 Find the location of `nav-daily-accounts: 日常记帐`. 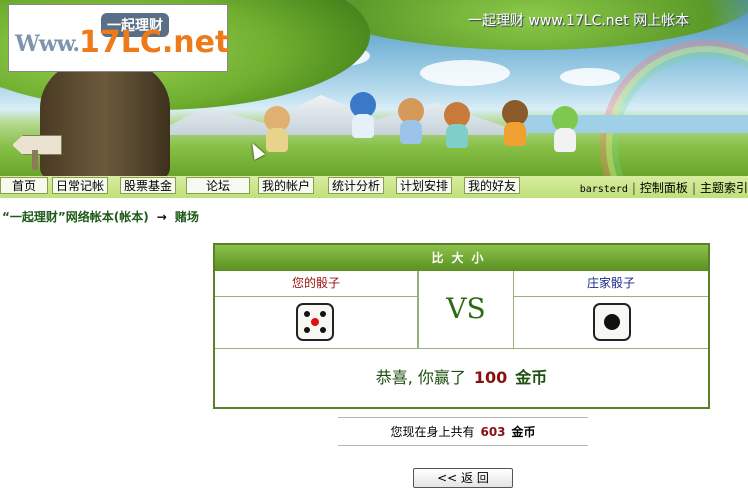

nav-daily-accounts: 日常记帐 is located at coordinates (80, 185).